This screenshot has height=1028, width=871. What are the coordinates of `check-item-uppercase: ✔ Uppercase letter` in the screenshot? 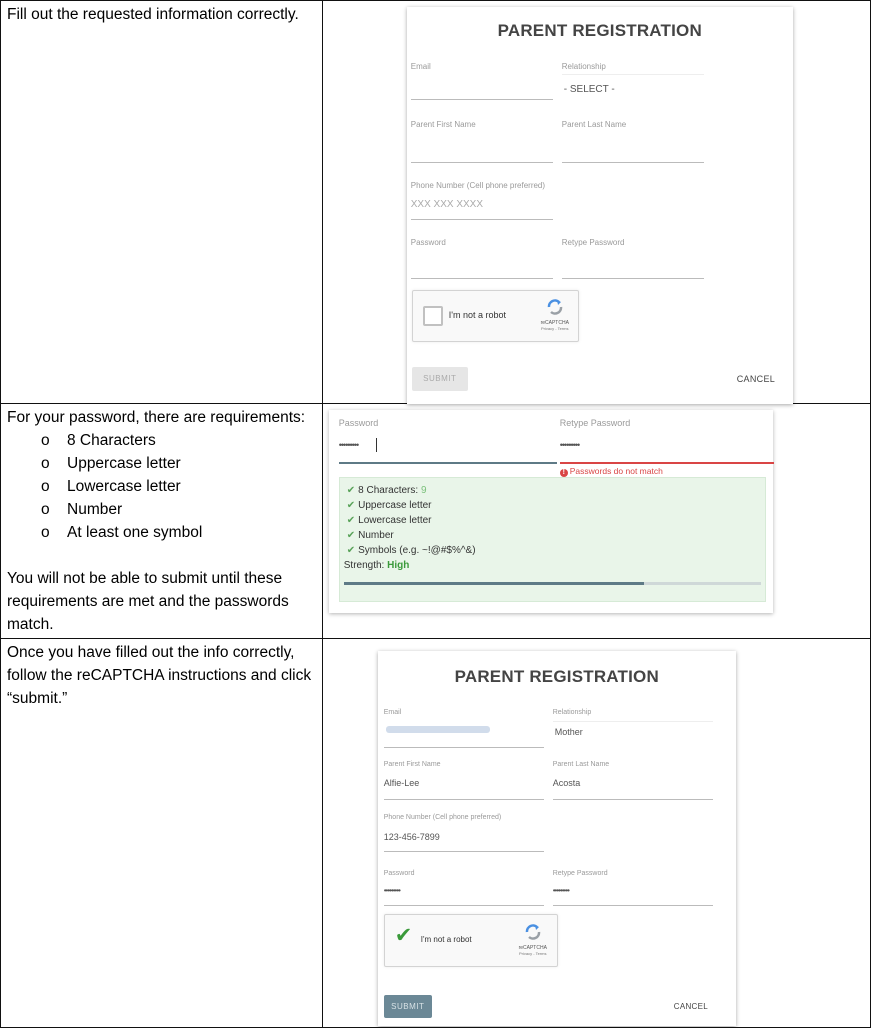 It's located at (389, 505).